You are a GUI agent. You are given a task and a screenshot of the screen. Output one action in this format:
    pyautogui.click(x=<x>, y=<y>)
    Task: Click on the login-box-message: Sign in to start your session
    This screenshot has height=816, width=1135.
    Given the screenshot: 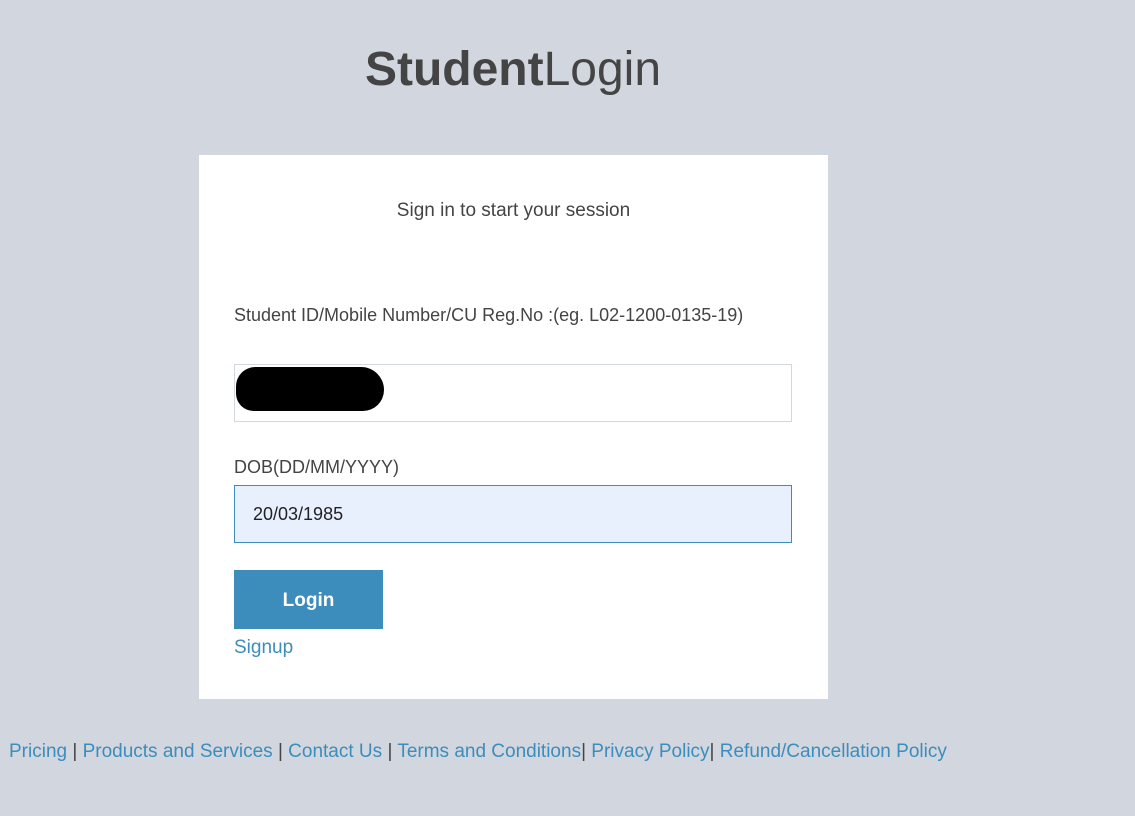 What is the action you would take?
    pyautogui.click(x=513, y=210)
    